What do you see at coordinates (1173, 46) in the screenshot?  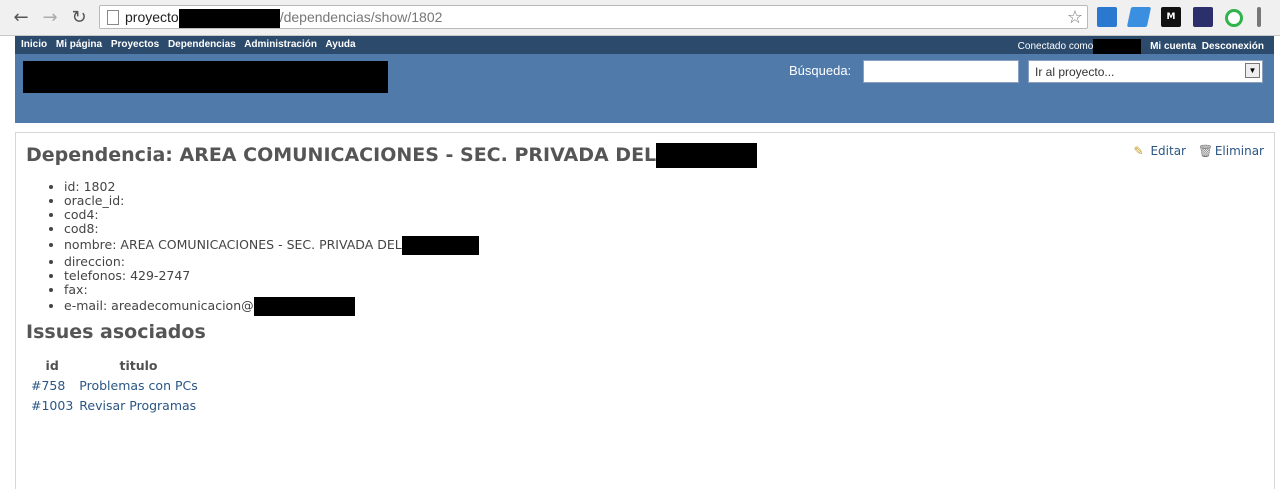 I see `my-account-link: Mi cuenta` at bounding box center [1173, 46].